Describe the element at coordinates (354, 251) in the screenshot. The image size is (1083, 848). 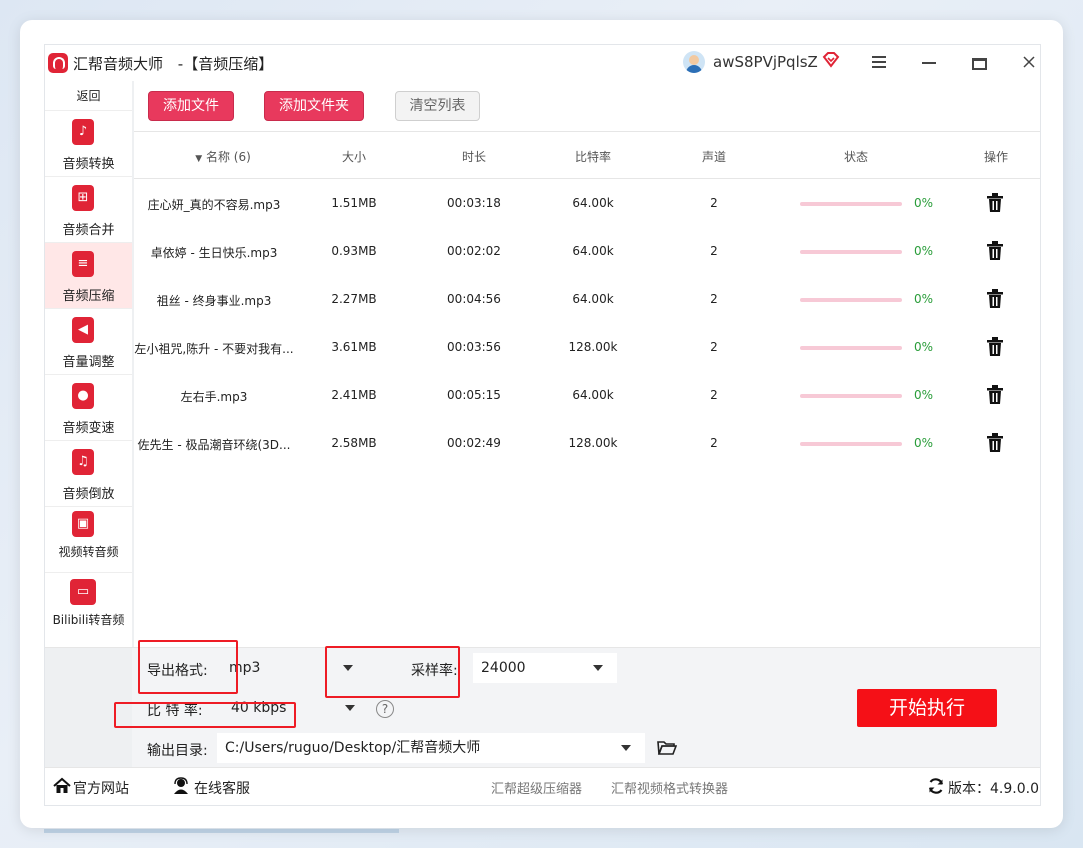
I see `file-size: 0.93MB` at that location.